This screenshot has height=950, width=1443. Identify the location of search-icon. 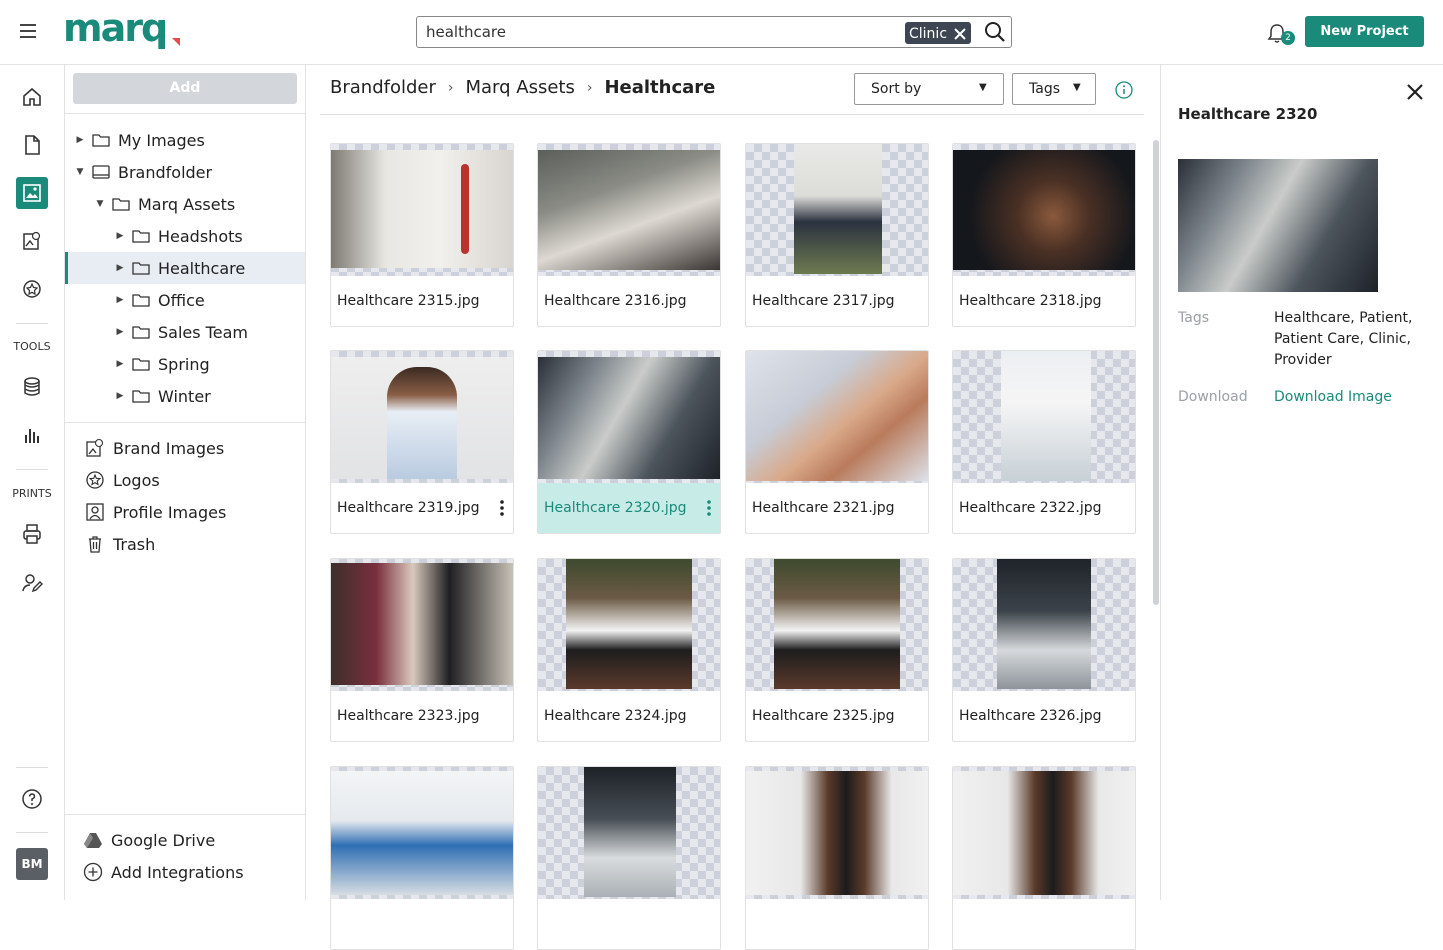
(995, 32).